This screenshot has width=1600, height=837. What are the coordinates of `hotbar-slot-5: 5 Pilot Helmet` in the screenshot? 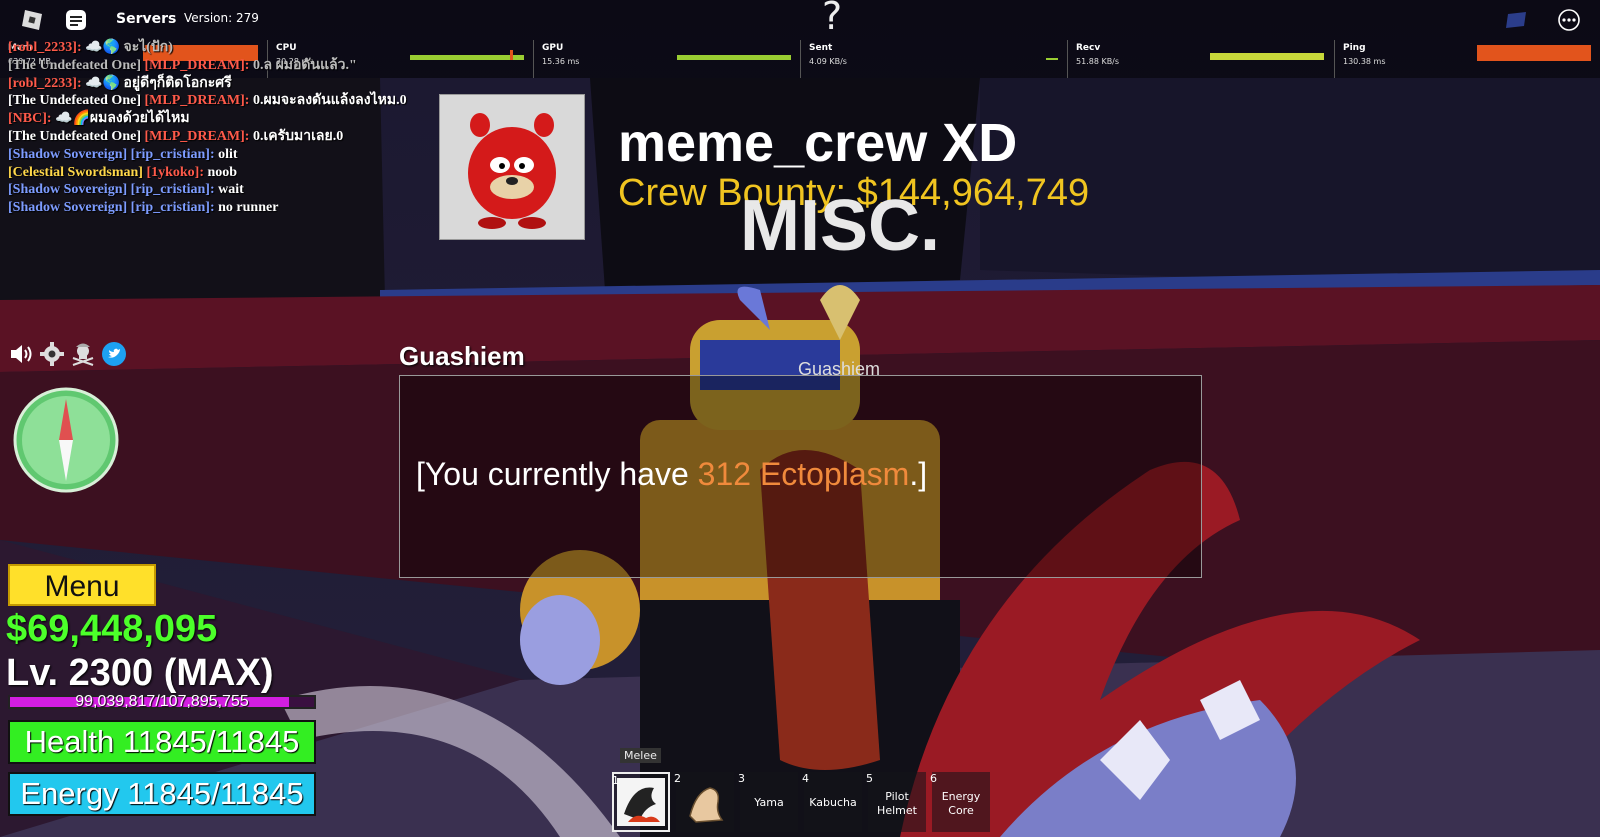 It's located at (896, 802).